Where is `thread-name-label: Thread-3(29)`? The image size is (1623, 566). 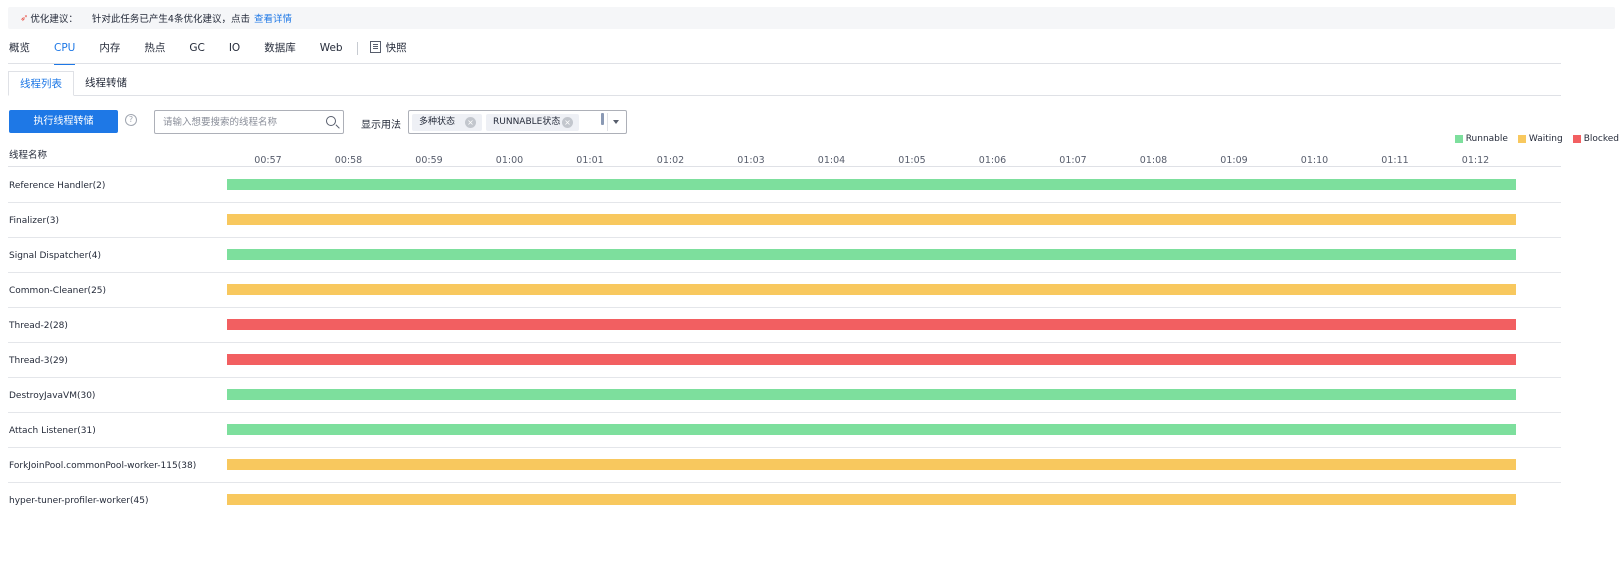
thread-name-label: Thread-3(29) is located at coordinates (38, 361).